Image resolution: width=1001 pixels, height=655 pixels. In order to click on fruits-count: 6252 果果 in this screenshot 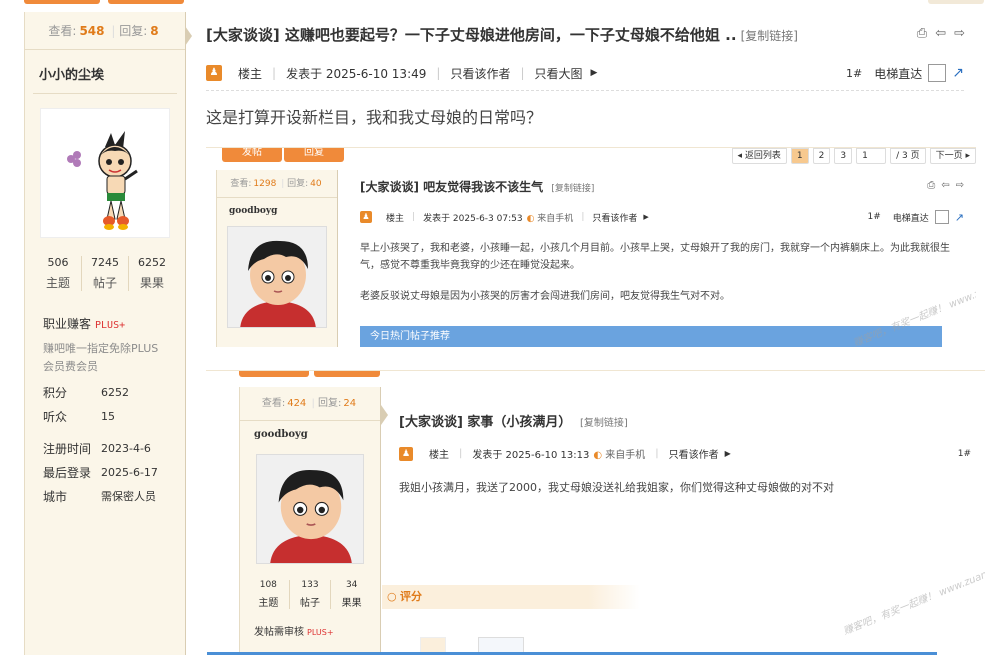, I will do `click(152, 273)`.